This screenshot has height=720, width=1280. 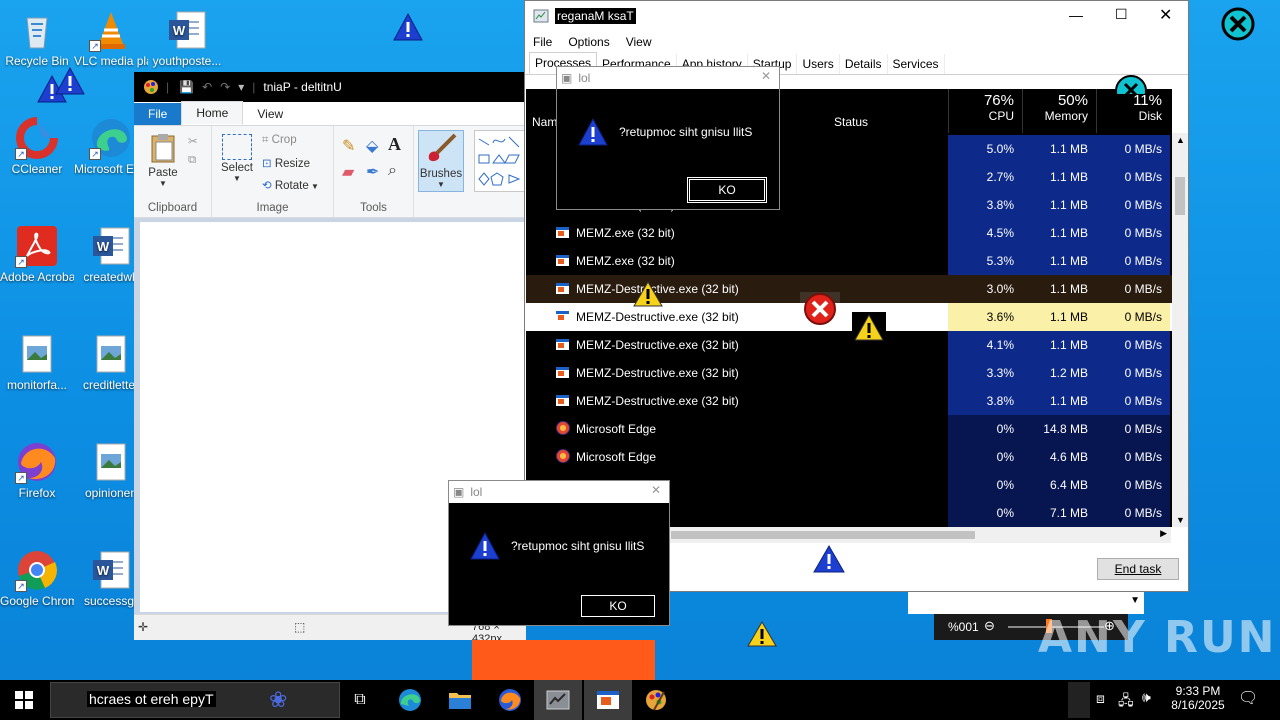 What do you see at coordinates (290, 185) in the screenshot?
I see `rotate-button: ⟲ Rotate ▼` at bounding box center [290, 185].